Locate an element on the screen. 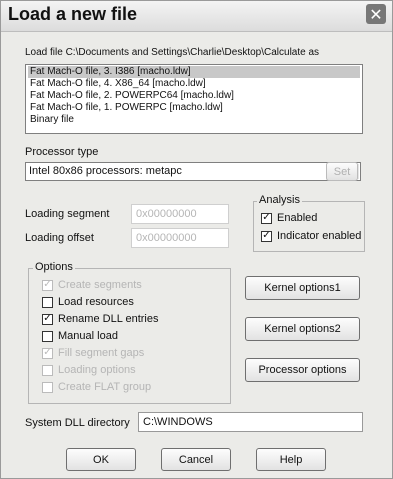 The height and width of the screenshot is (479, 393). set-button: Set is located at coordinates (342, 171).